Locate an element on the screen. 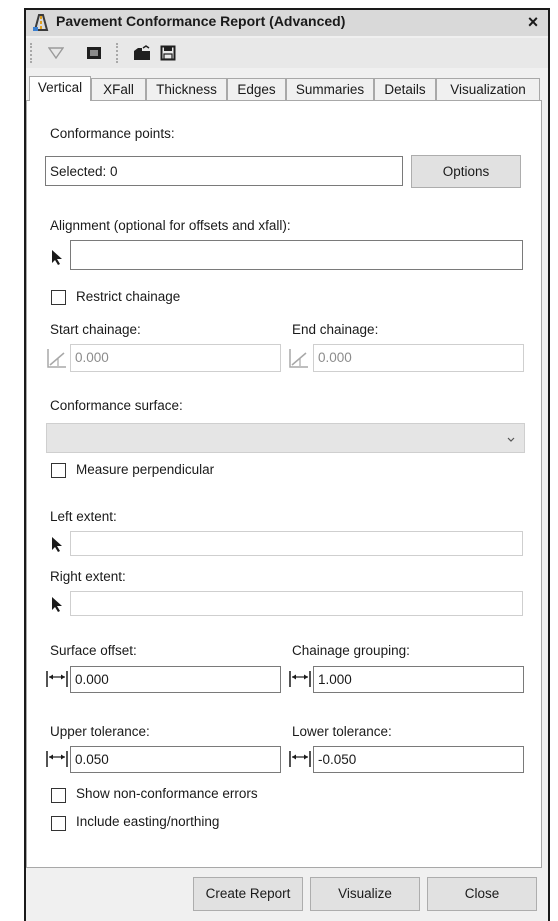 Image resolution: width=558 pixels, height=921 pixels. restrict-chainage-checkbox is located at coordinates (58, 297).